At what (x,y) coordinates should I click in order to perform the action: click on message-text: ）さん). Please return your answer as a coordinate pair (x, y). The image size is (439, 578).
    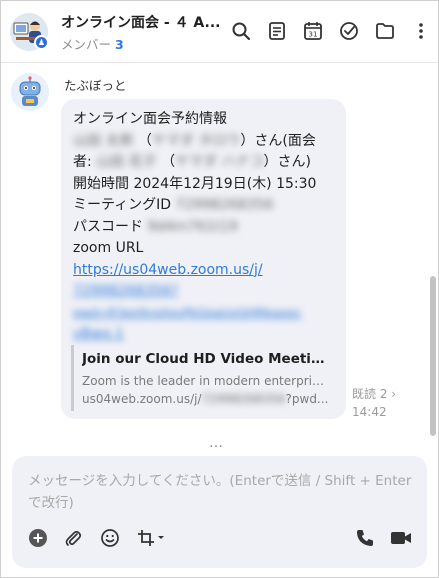
    Looking at the image, I should click on (287, 162).